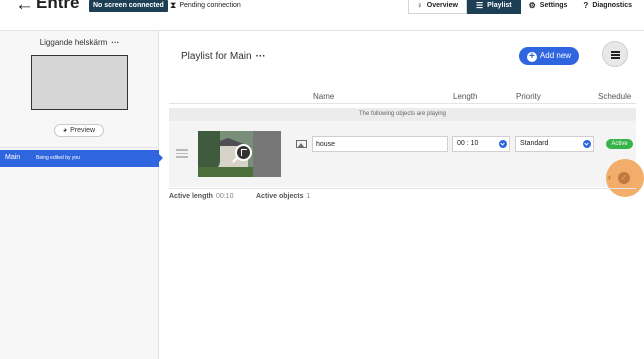 This screenshot has height=359, width=644. What do you see at coordinates (216, 56) in the screenshot?
I see `playlist-title: Playlist for Main` at bounding box center [216, 56].